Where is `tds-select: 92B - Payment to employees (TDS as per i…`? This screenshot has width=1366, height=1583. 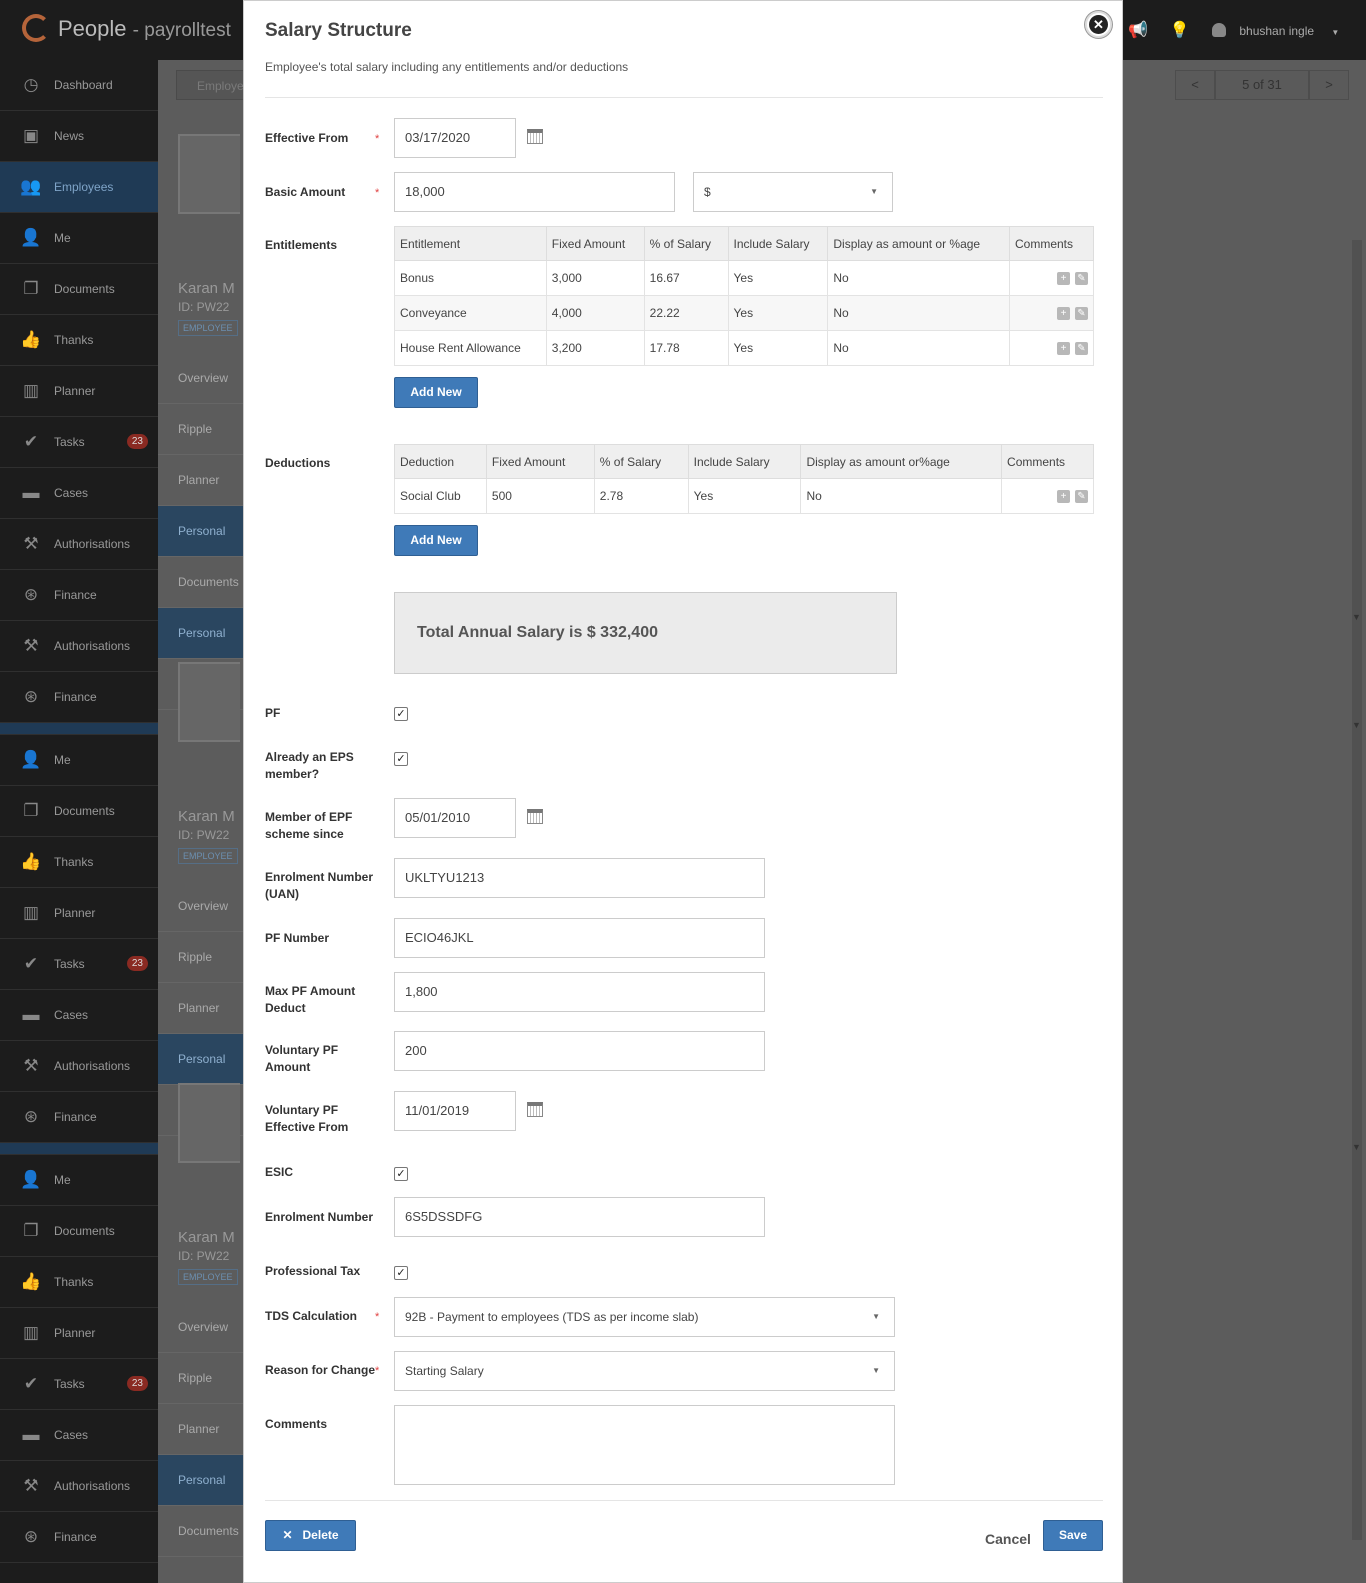
tds-select: 92B - Payment to employees (TDS as per i… is located at coordinates (644, 1317).